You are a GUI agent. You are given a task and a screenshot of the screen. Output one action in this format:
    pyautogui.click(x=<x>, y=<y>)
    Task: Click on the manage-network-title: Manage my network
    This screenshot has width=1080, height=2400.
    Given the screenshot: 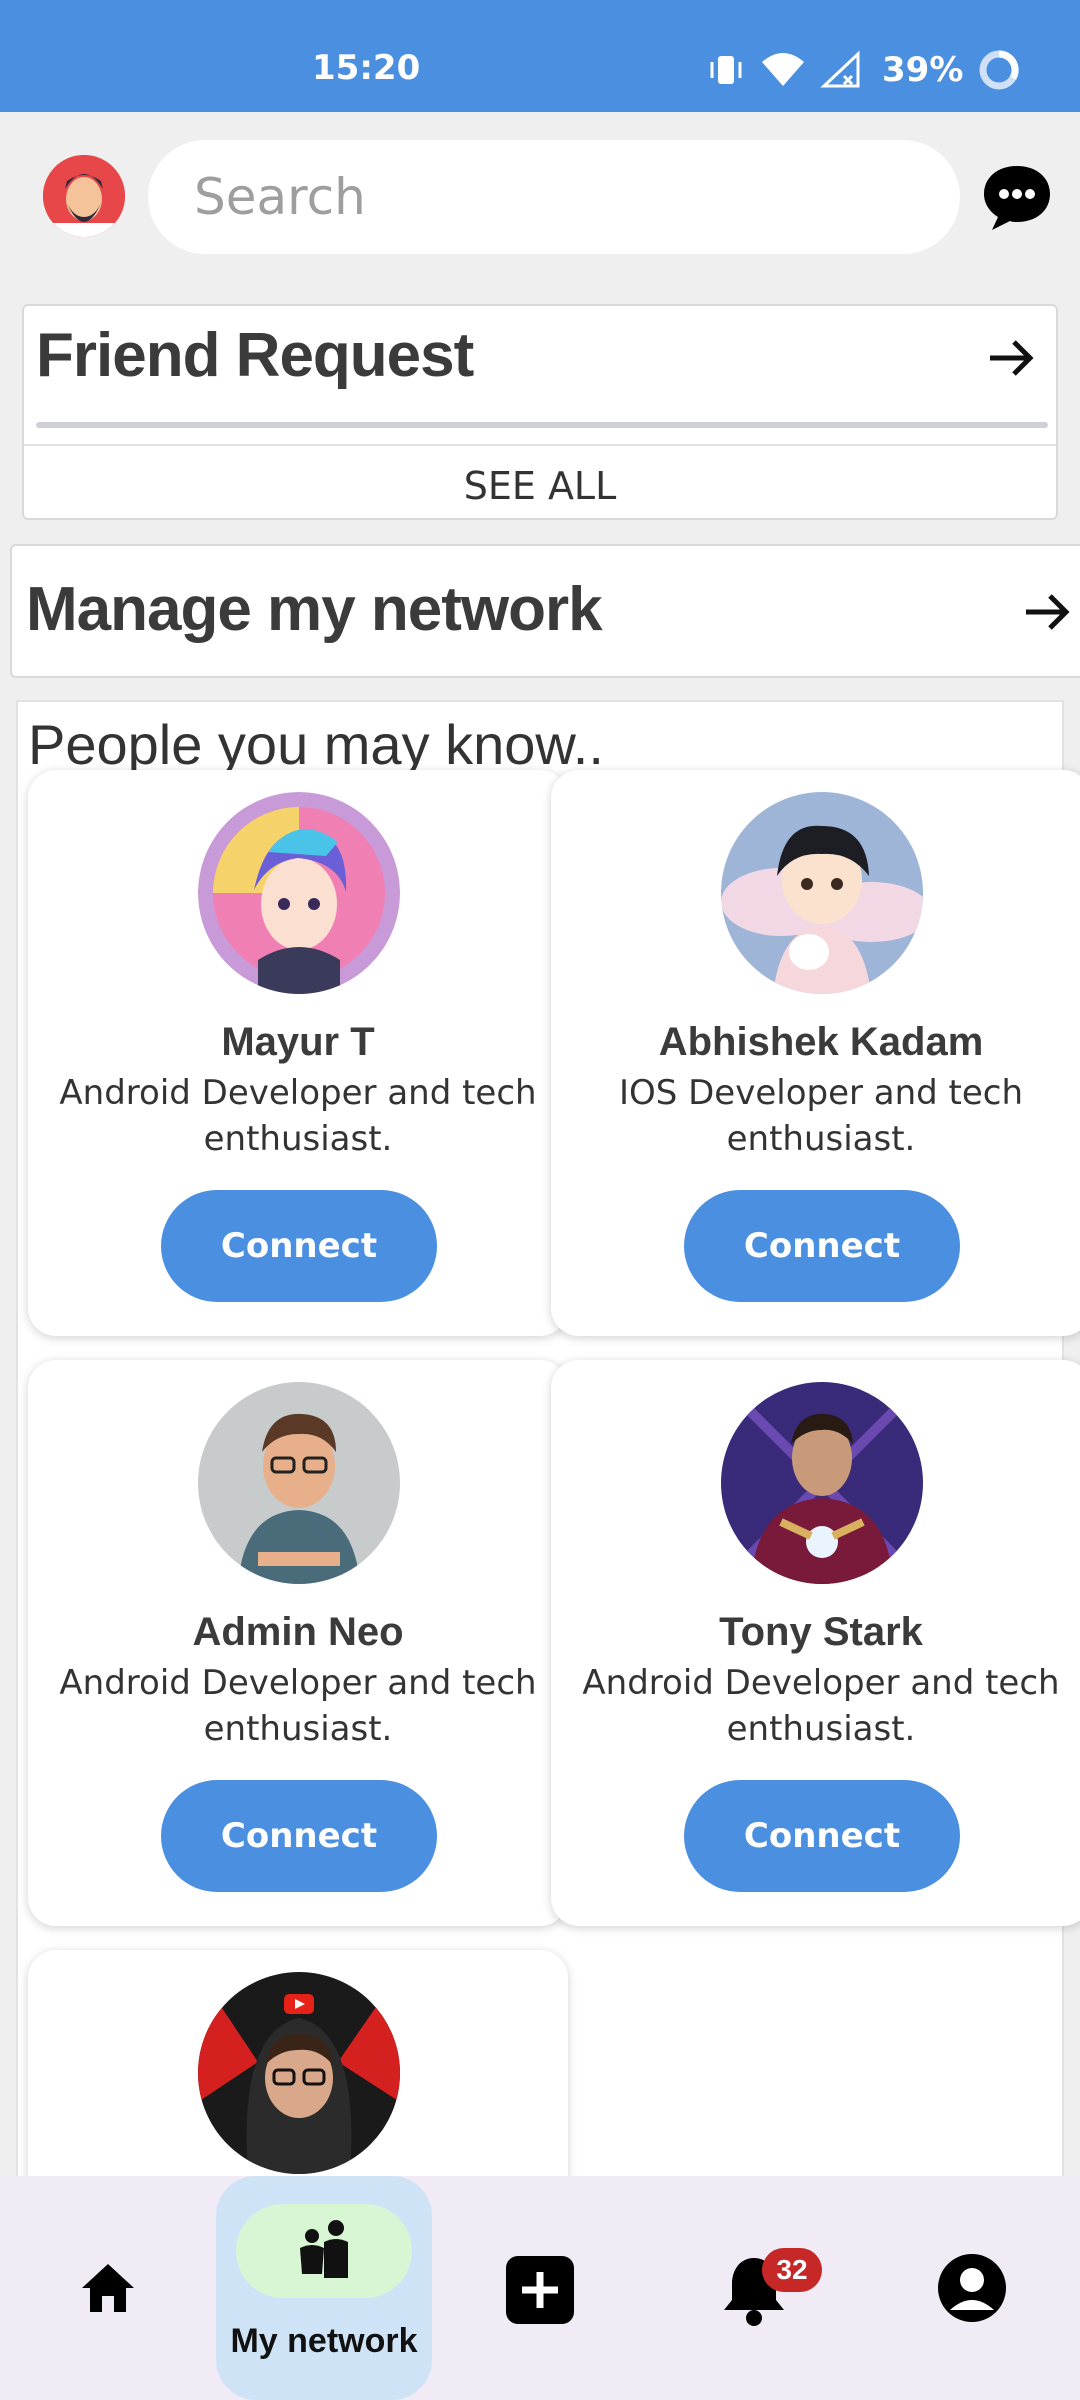 What is the action you would take?
    pyautogui.click(x=314, y=609)
    